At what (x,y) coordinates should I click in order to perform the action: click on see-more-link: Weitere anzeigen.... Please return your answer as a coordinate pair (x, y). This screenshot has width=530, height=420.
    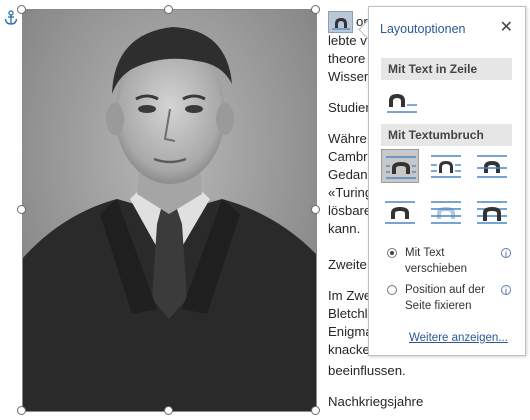
    Looking at the image, I should click on (458, 338).